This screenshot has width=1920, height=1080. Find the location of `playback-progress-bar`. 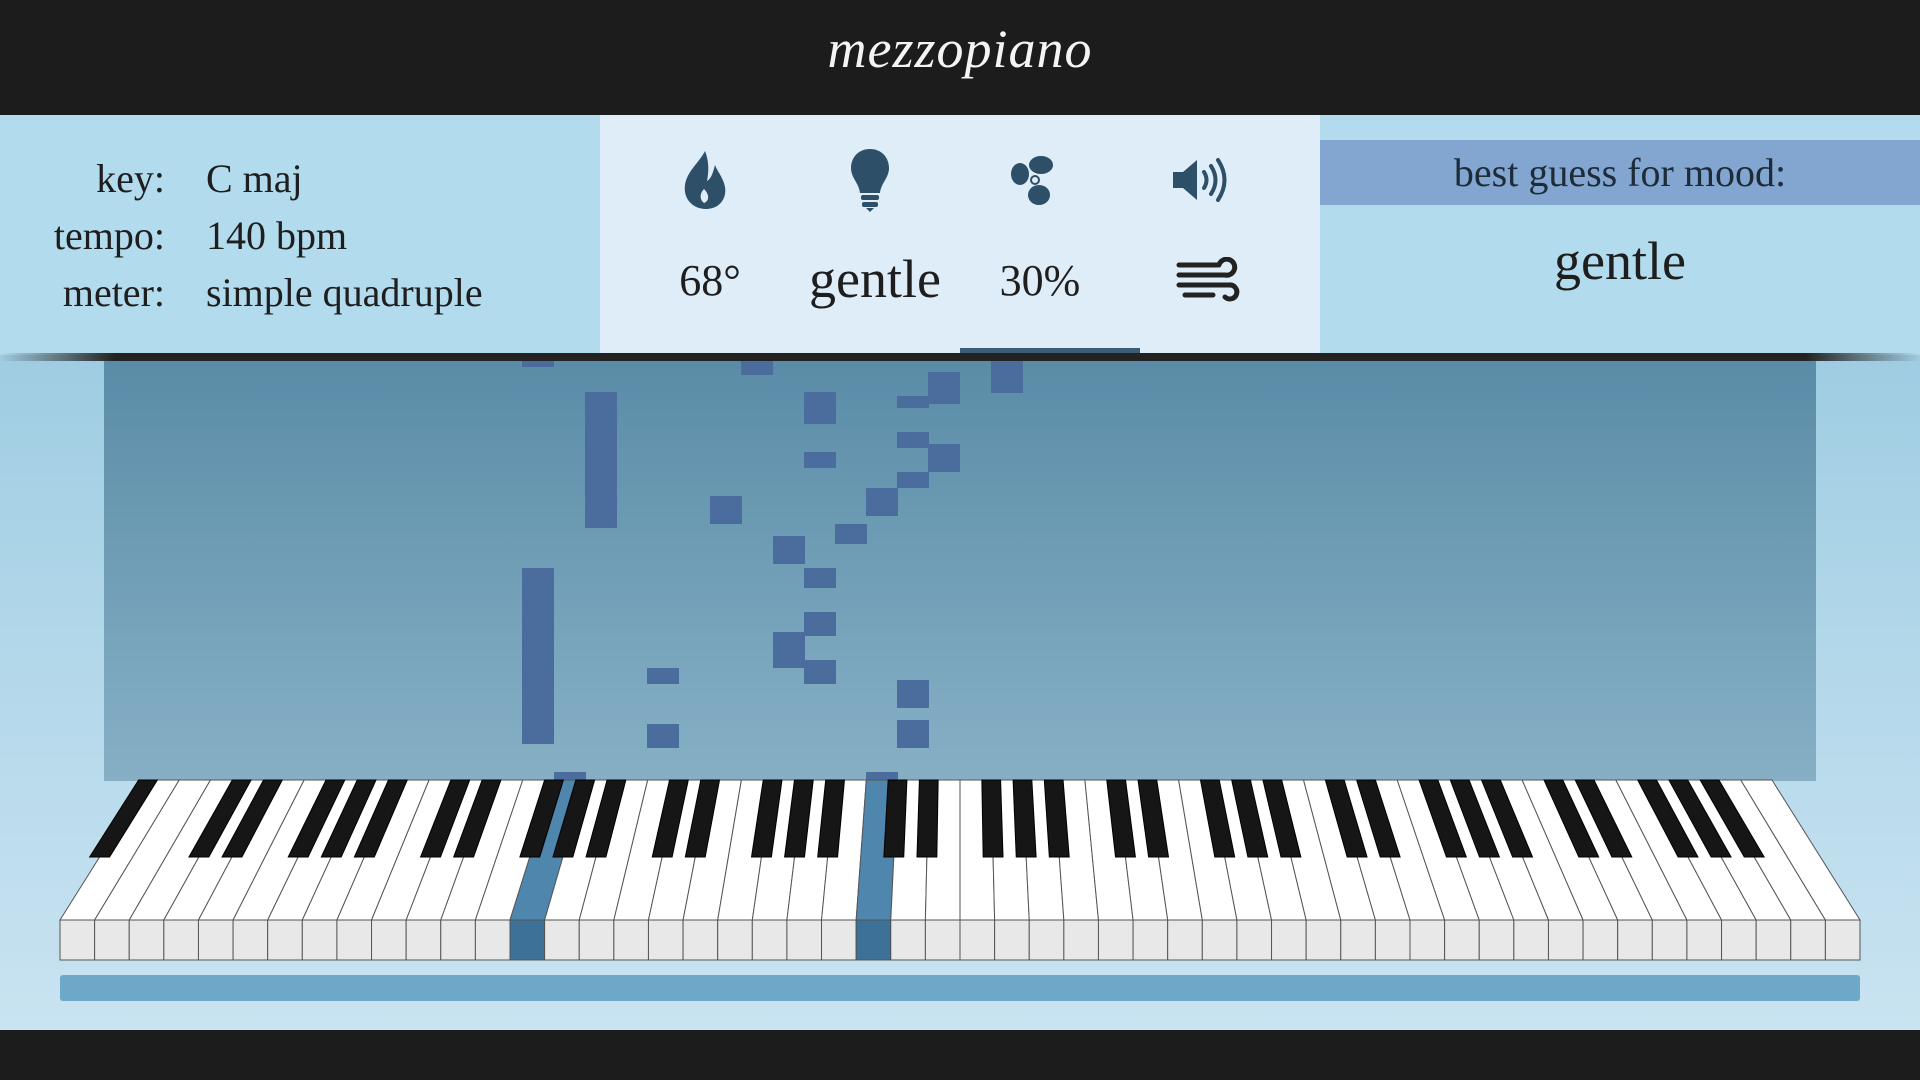

playback-progress-bar is located at coordinates (960, 988).